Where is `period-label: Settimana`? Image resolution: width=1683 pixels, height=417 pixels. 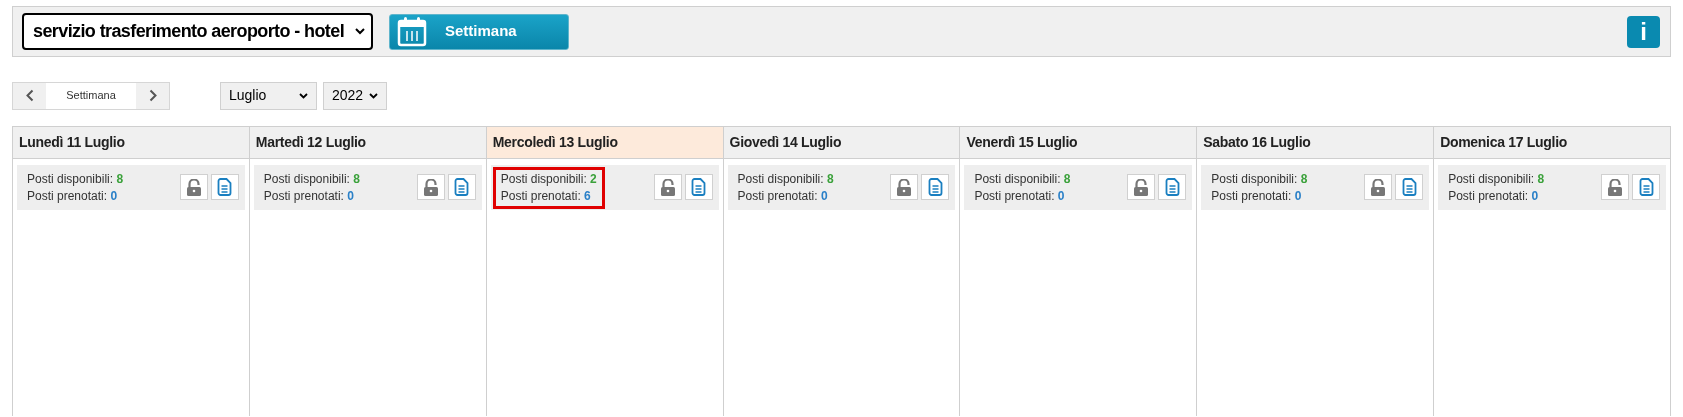 period-label: Settimana is located at coordinates (91, 95).